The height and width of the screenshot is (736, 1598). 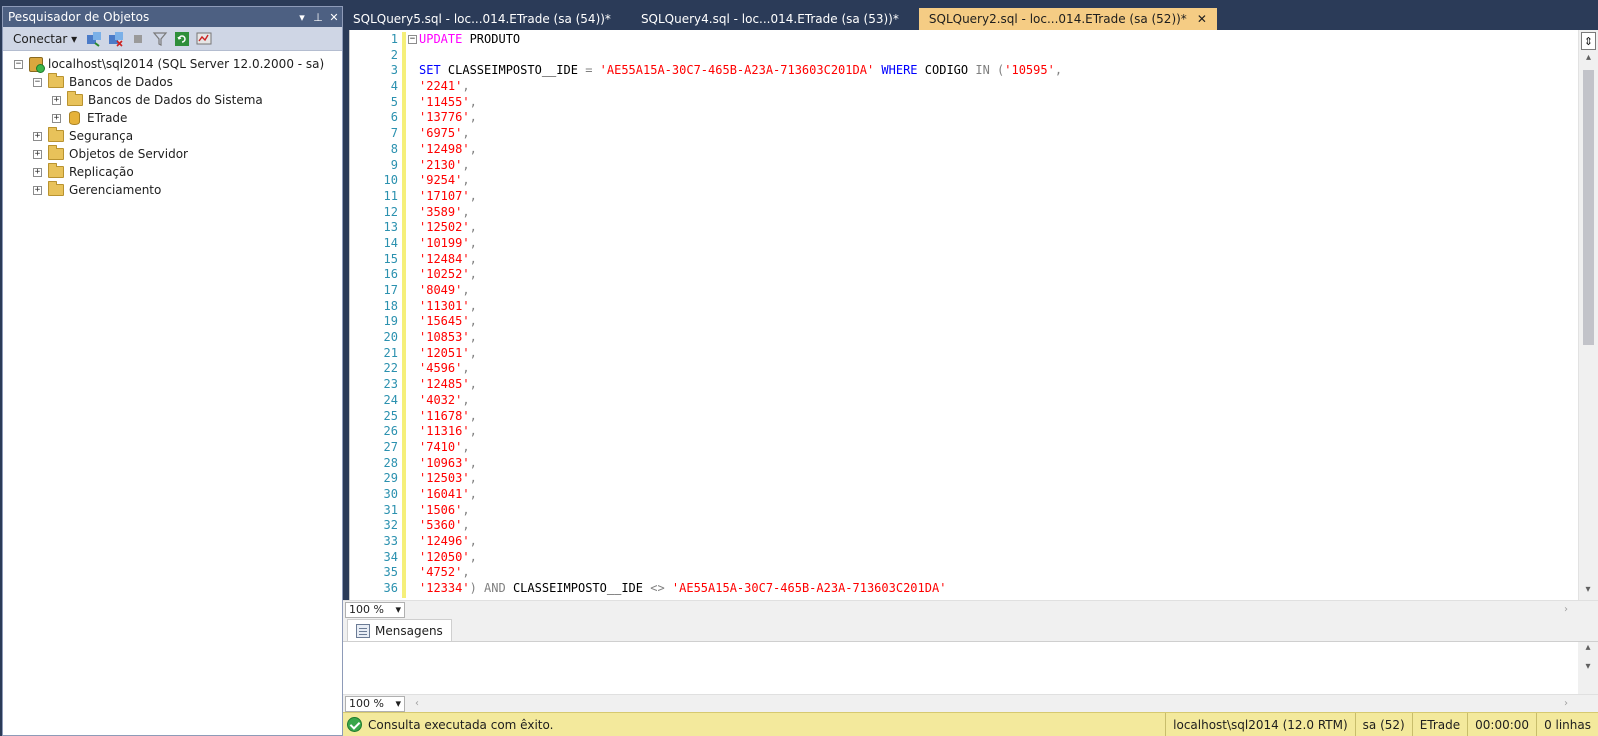 What do you see at coordinates (996, 260) in the screenshot?
I see `code-line: '12484',` at bounding box center [996, 260].